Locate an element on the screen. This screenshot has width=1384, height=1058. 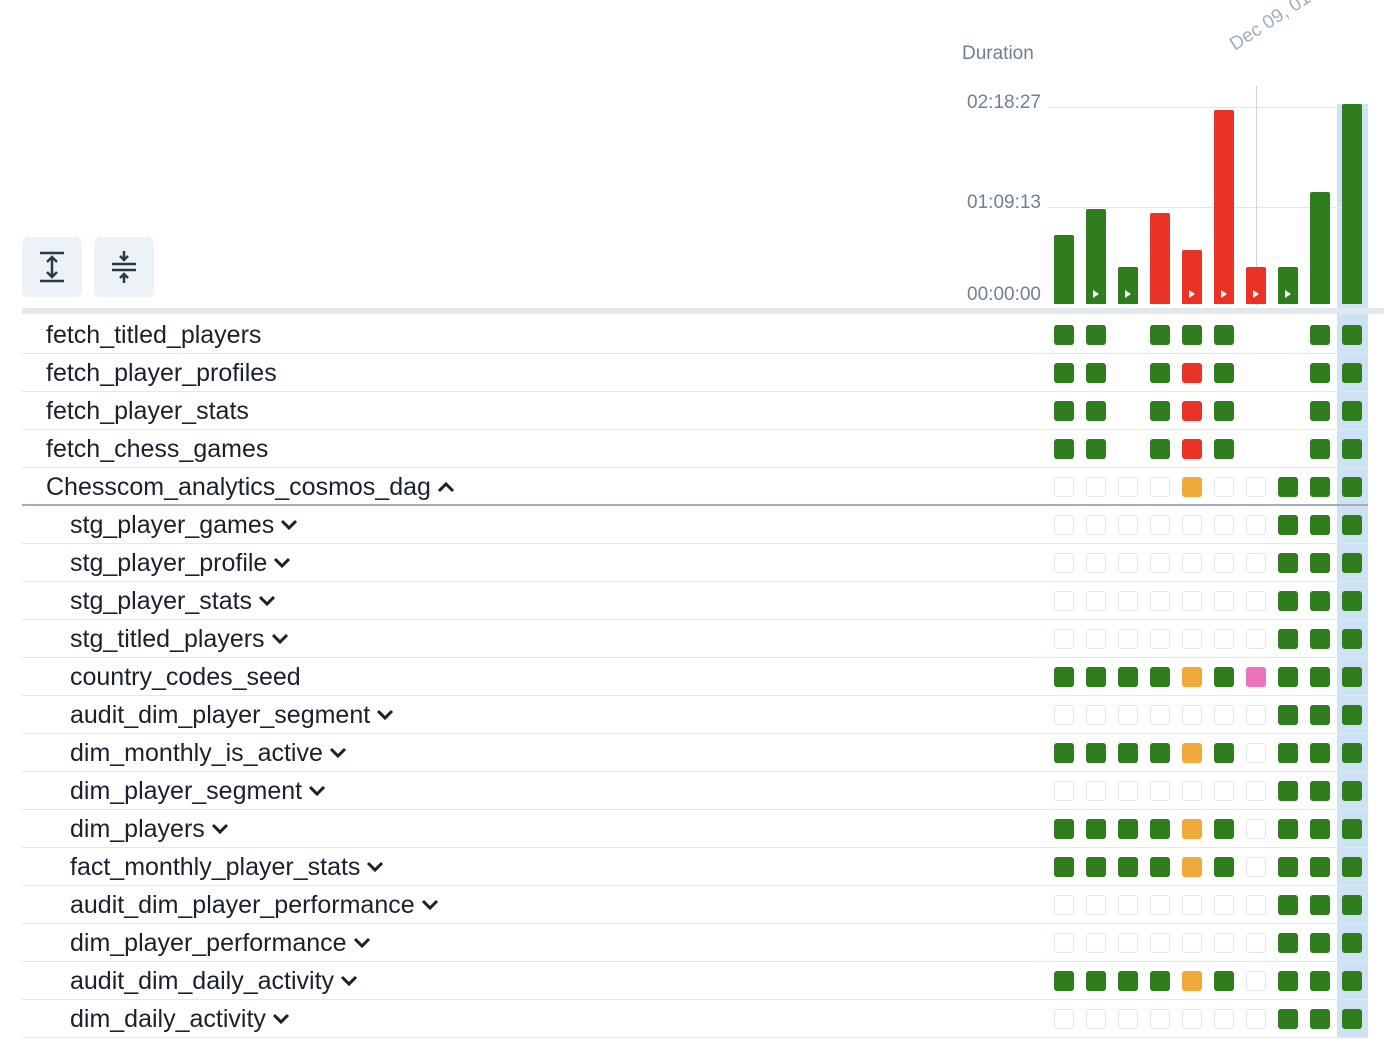
task-name: fetch_titled_players is located at coordinates (153, 335).